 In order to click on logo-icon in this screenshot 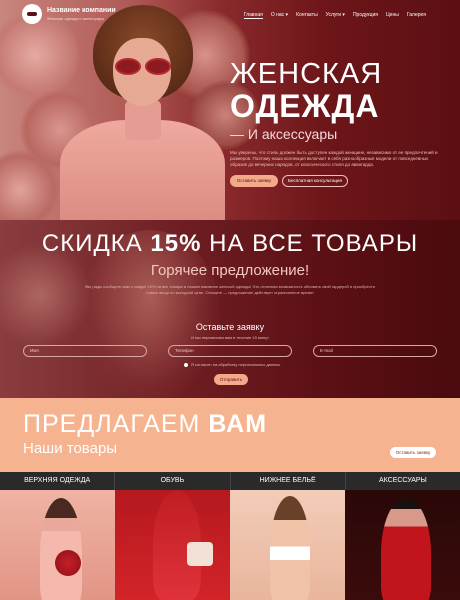, I will do `click(32, 14)`.